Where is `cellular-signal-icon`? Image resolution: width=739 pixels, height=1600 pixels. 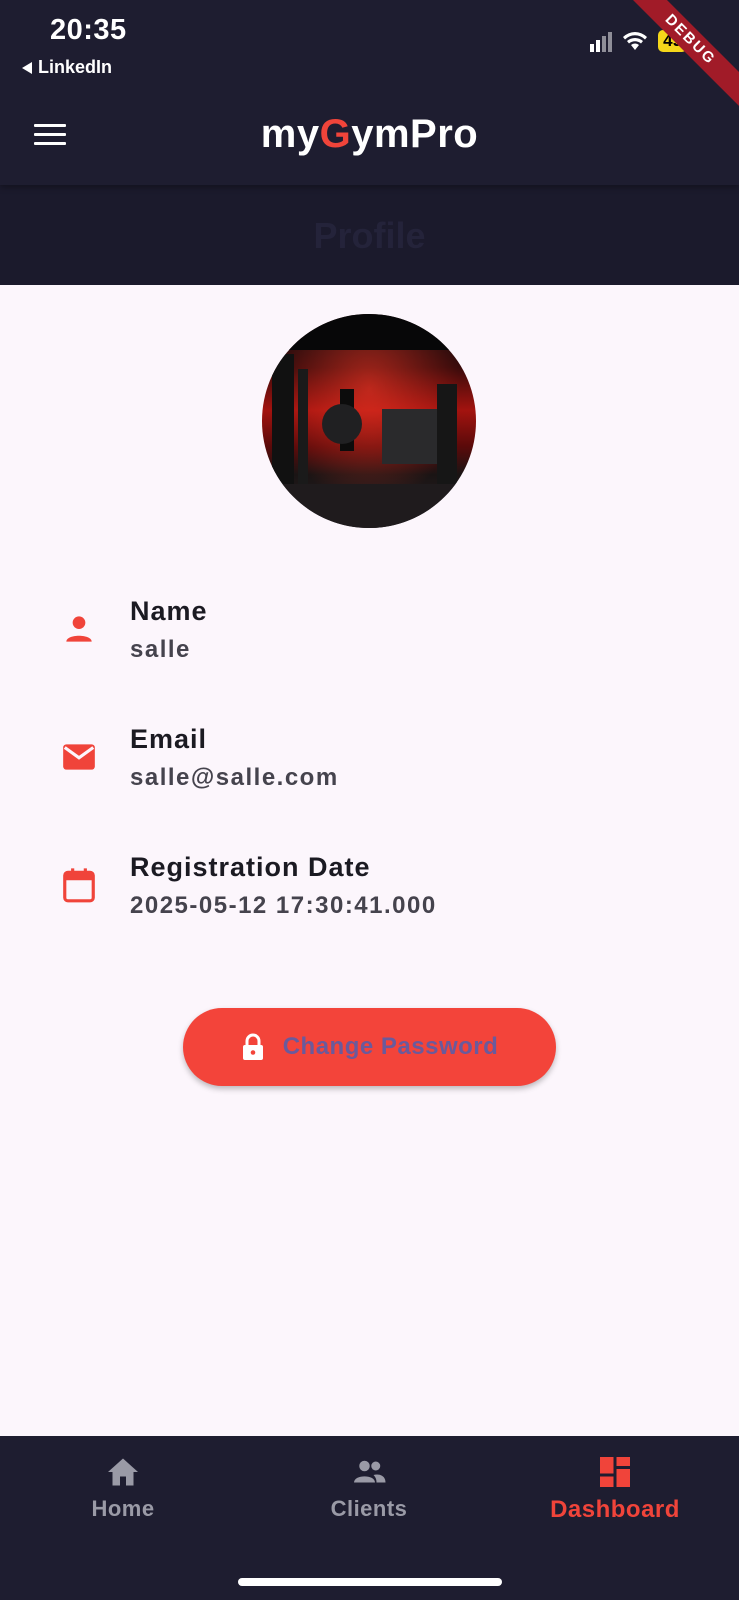 cellular-signal-icon is located at coordinates (601, 41).